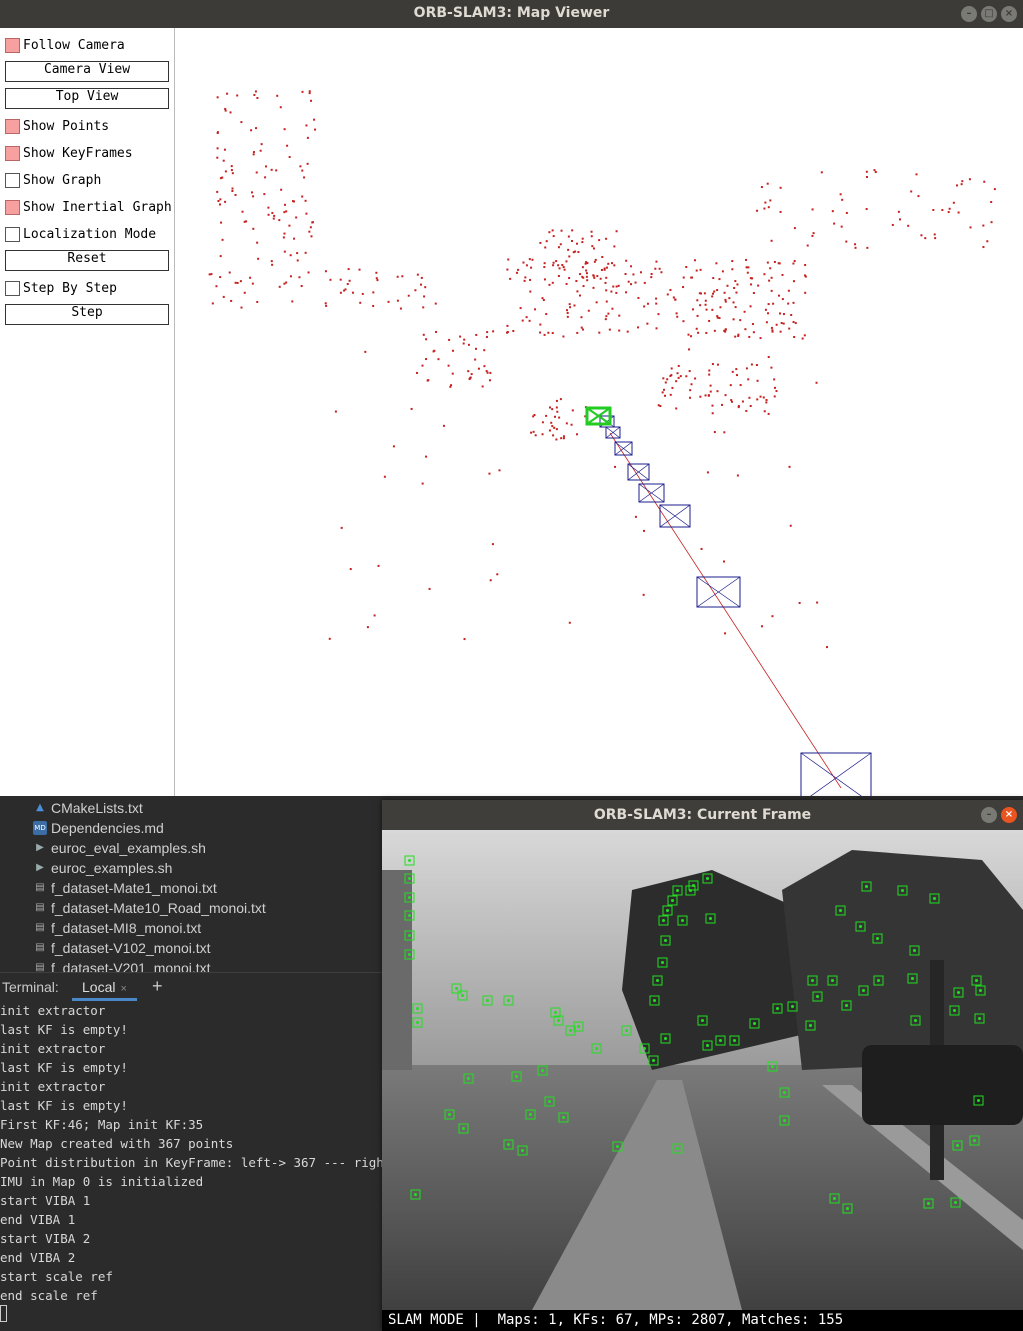  What do you see at coordinates (989, 14) in the screenshot?
I see `maximize-icon: □` at bounding box center [989, 14].